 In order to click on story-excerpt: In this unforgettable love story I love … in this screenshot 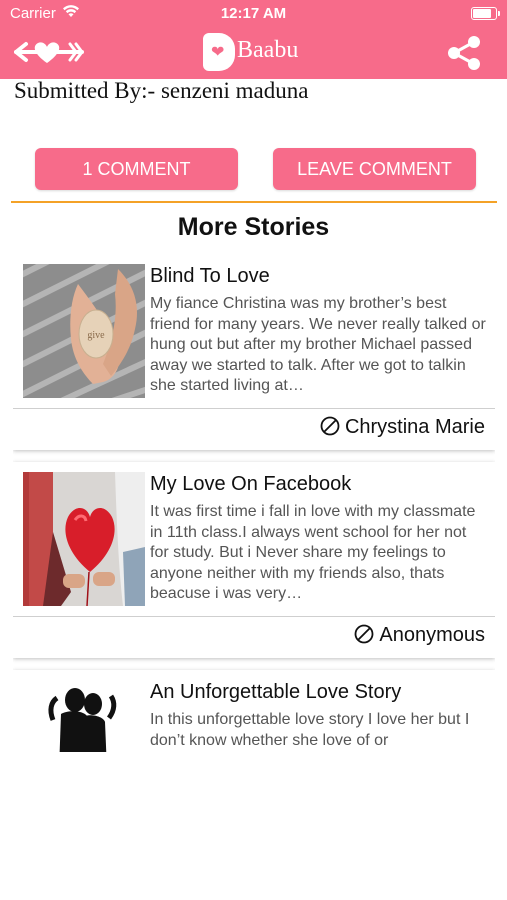, I will do `click(310, 730)`.